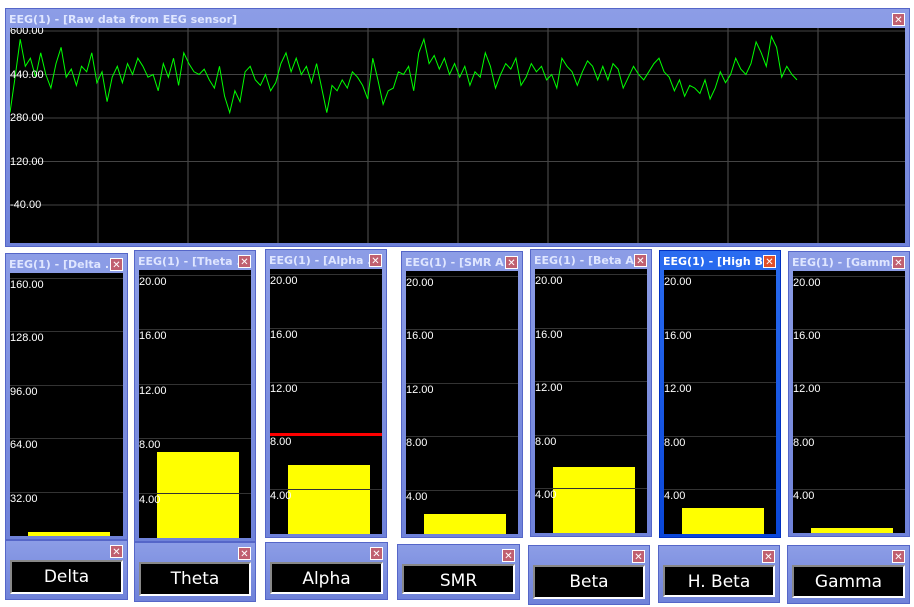 This screenshot has width=914, height=607. I want to click on y-tick-label: 128.00, so click(27, 338).